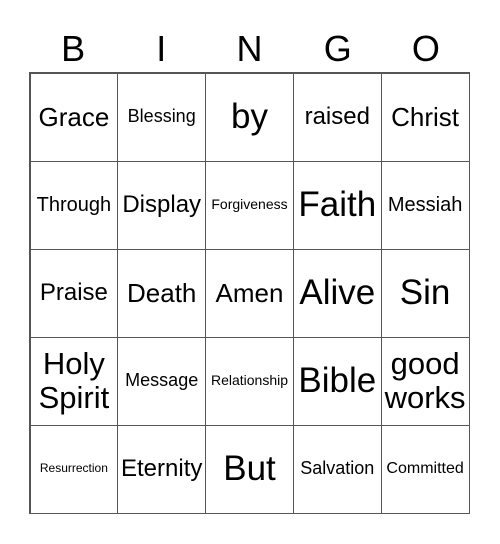 Image resolution: width=500 pixels, height=544 pixels. What do you see at coordinates (162, 117) in the screenshot?
I see `bingo-cell: Blessing` at bounding box center [162, 117].